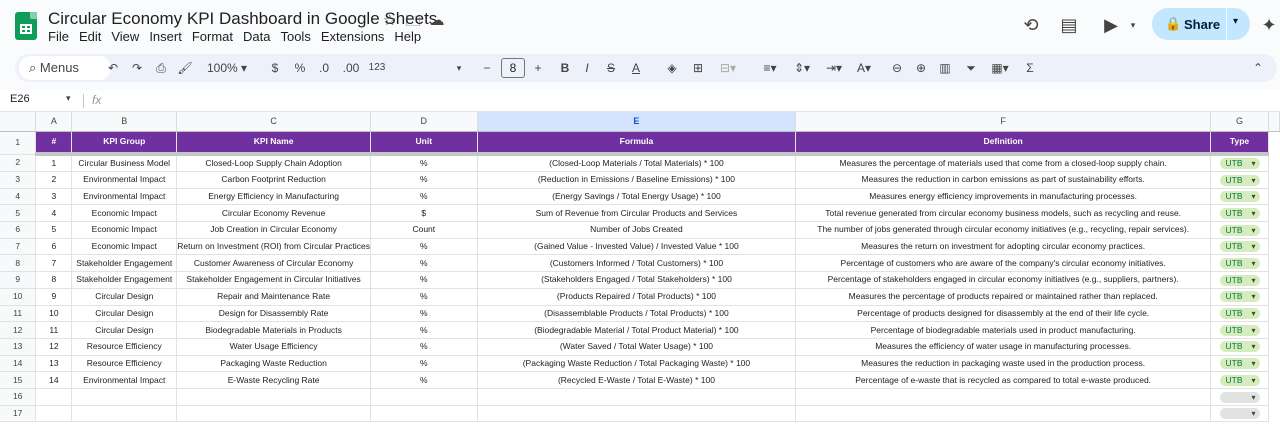  I want to click on cell-unit: Count, so click(424, 230).